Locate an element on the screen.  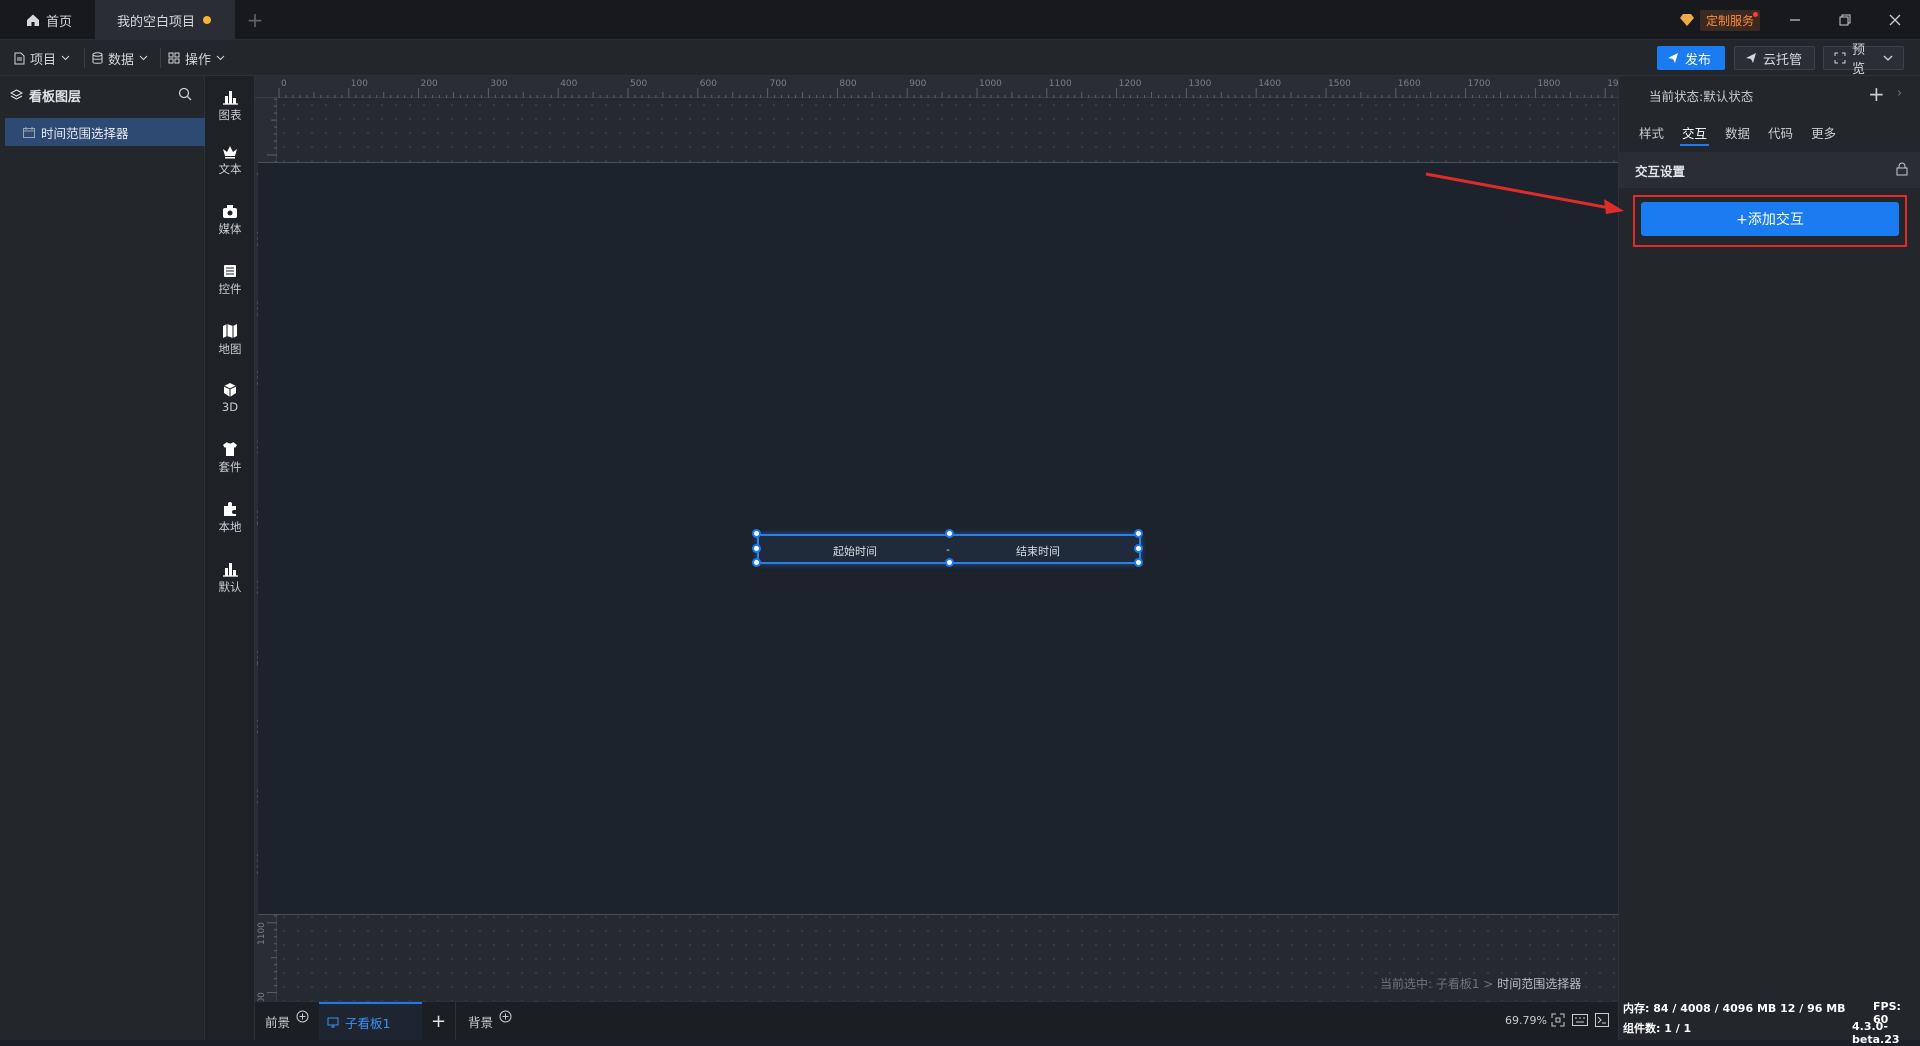
cube-icon is located at coordinates (230, 390).